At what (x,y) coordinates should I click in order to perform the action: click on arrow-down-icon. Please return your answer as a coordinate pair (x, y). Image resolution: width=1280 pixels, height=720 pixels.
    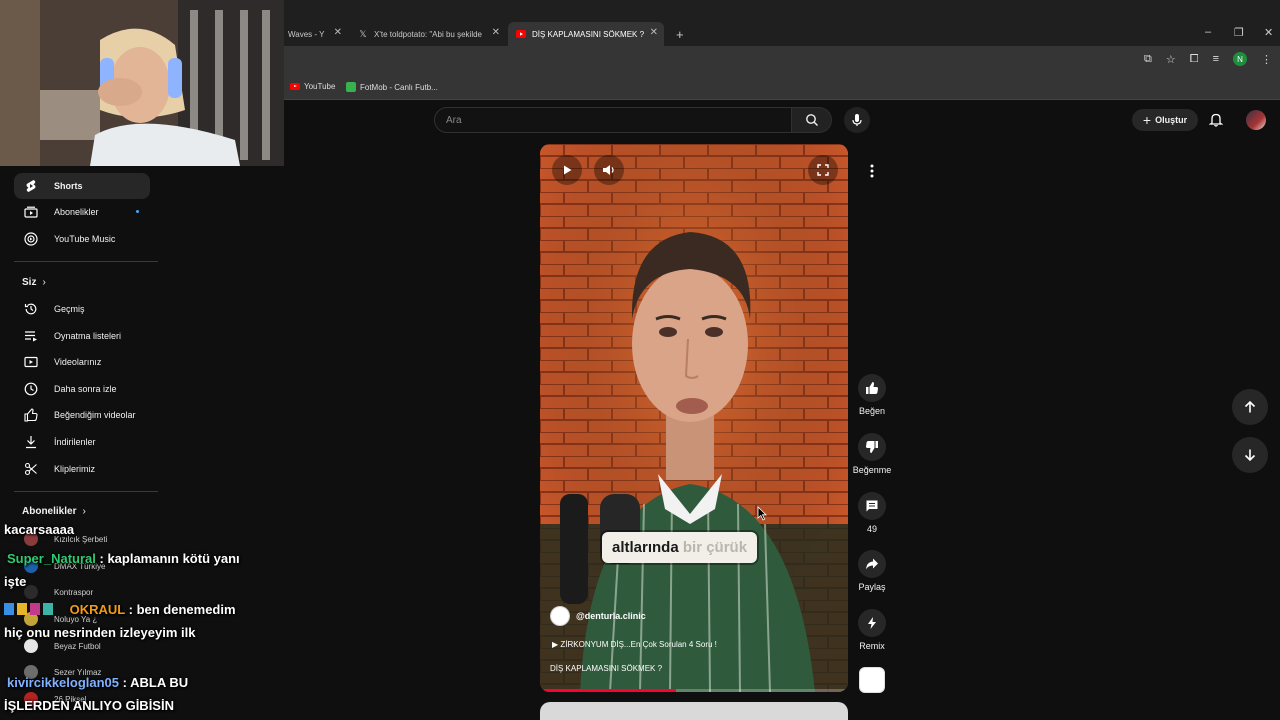
    Looking at the image, I should click on (1250, 455).